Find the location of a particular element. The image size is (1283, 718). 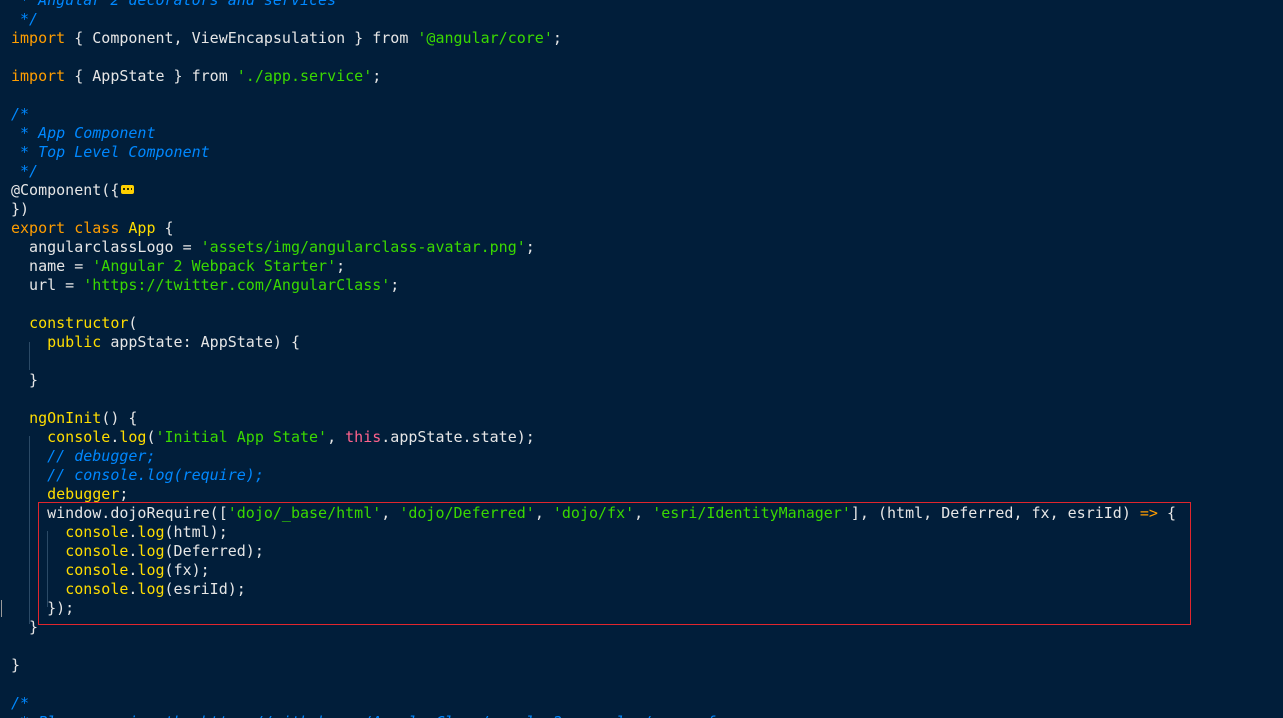

code-token: window.dojoRequire([ is located at coordinates (119, 513).